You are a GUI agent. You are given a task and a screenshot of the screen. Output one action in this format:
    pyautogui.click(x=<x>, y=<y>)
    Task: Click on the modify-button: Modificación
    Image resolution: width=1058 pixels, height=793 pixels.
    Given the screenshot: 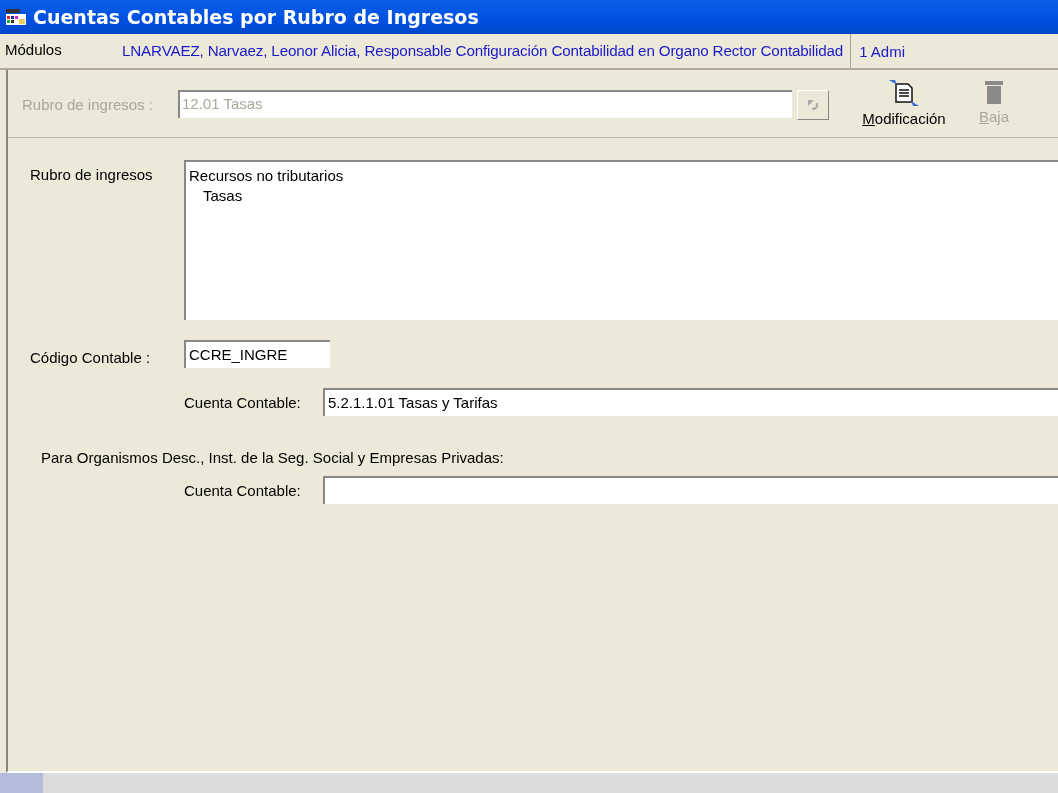 What is the action you would take?
    pyautogui.click(x=904, y=102)
    